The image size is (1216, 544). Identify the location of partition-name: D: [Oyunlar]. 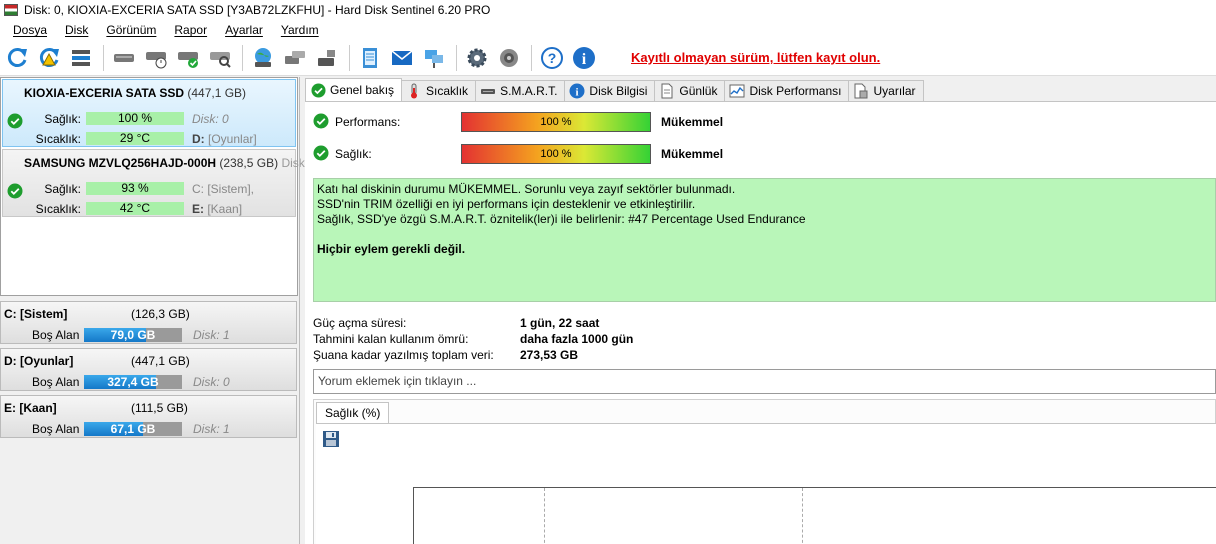
(39, 361).